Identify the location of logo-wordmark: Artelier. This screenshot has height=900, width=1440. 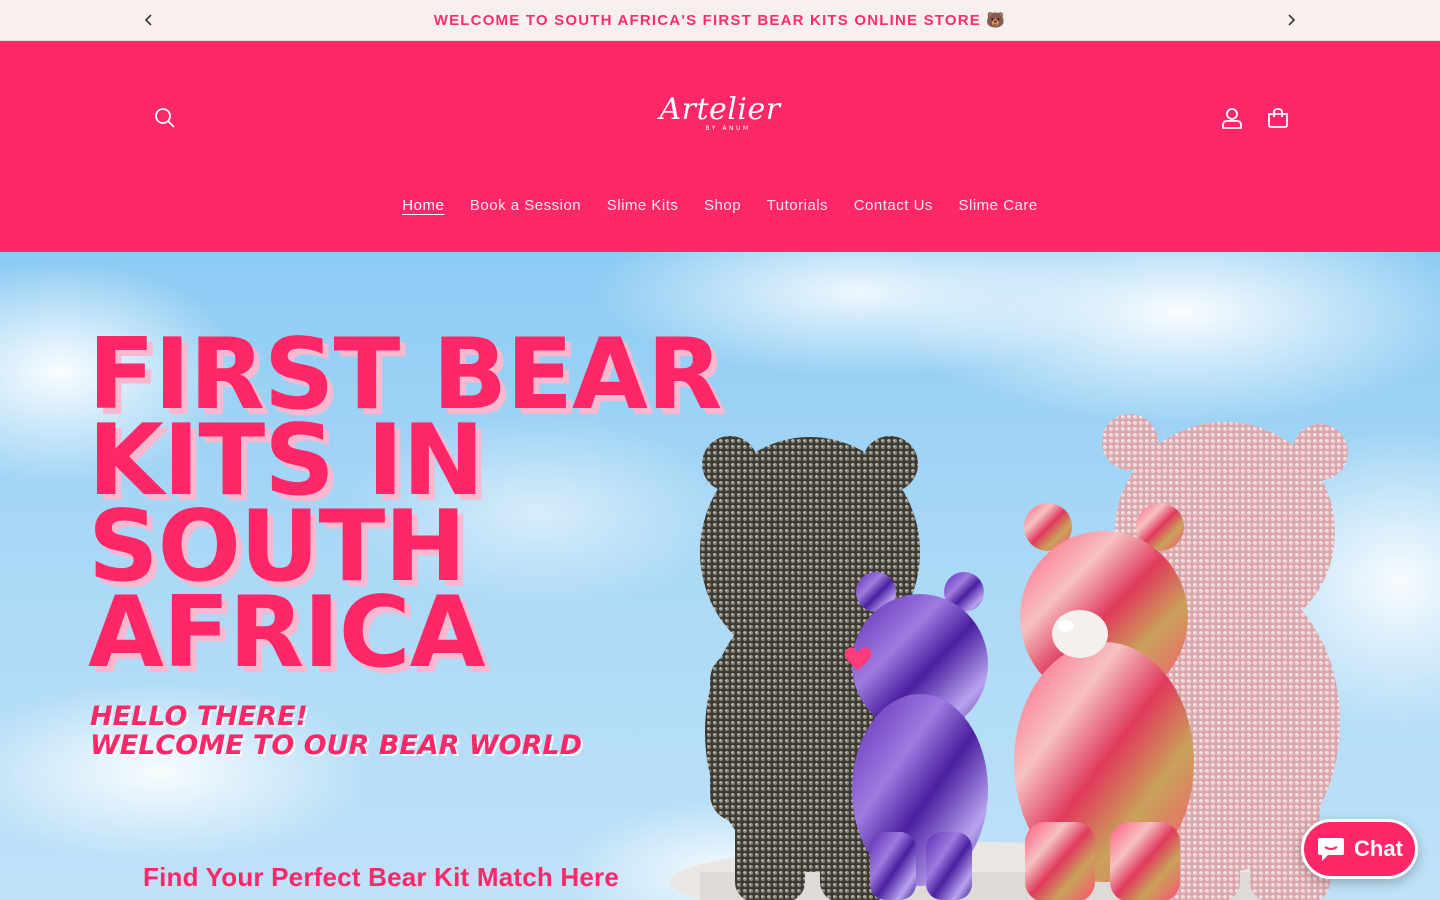
(720, 109).